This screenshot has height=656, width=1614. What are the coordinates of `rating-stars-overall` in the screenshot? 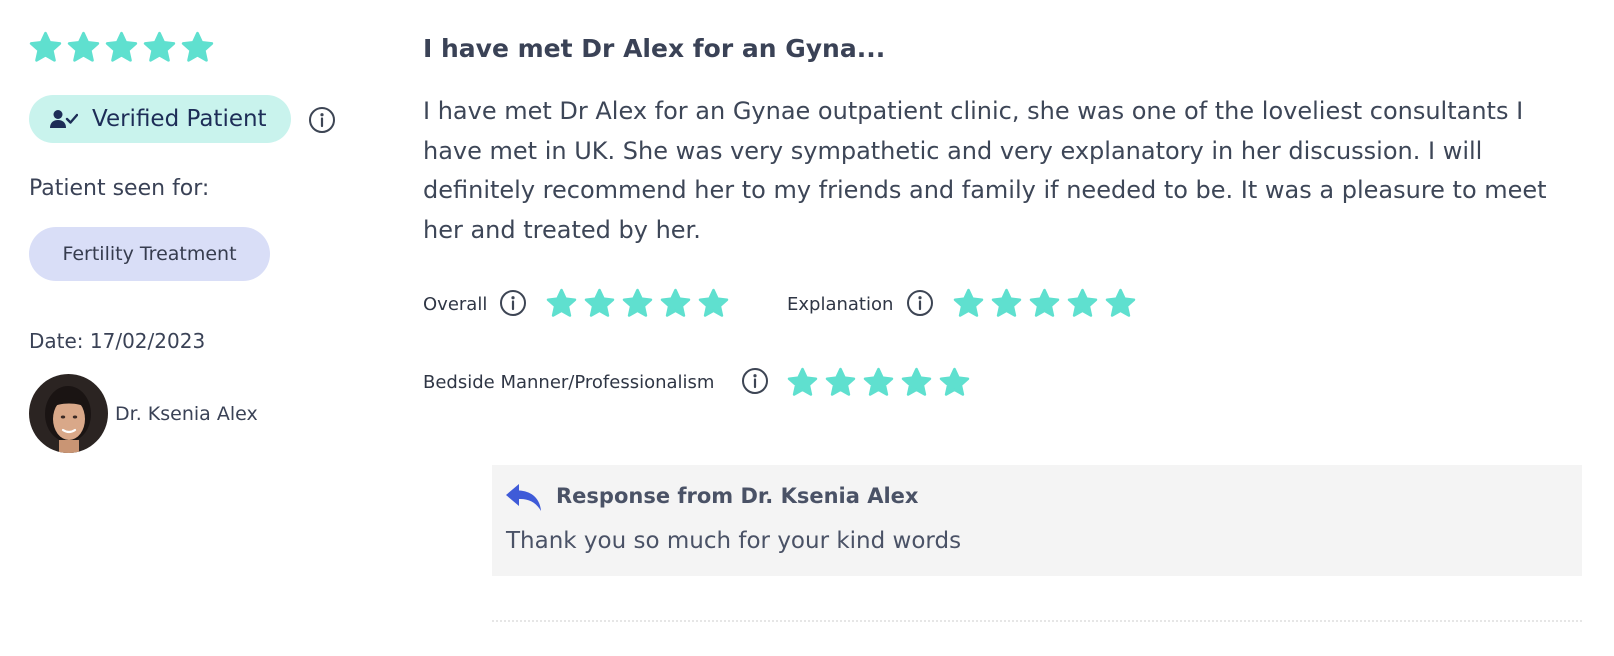 It's located at (641, 303).